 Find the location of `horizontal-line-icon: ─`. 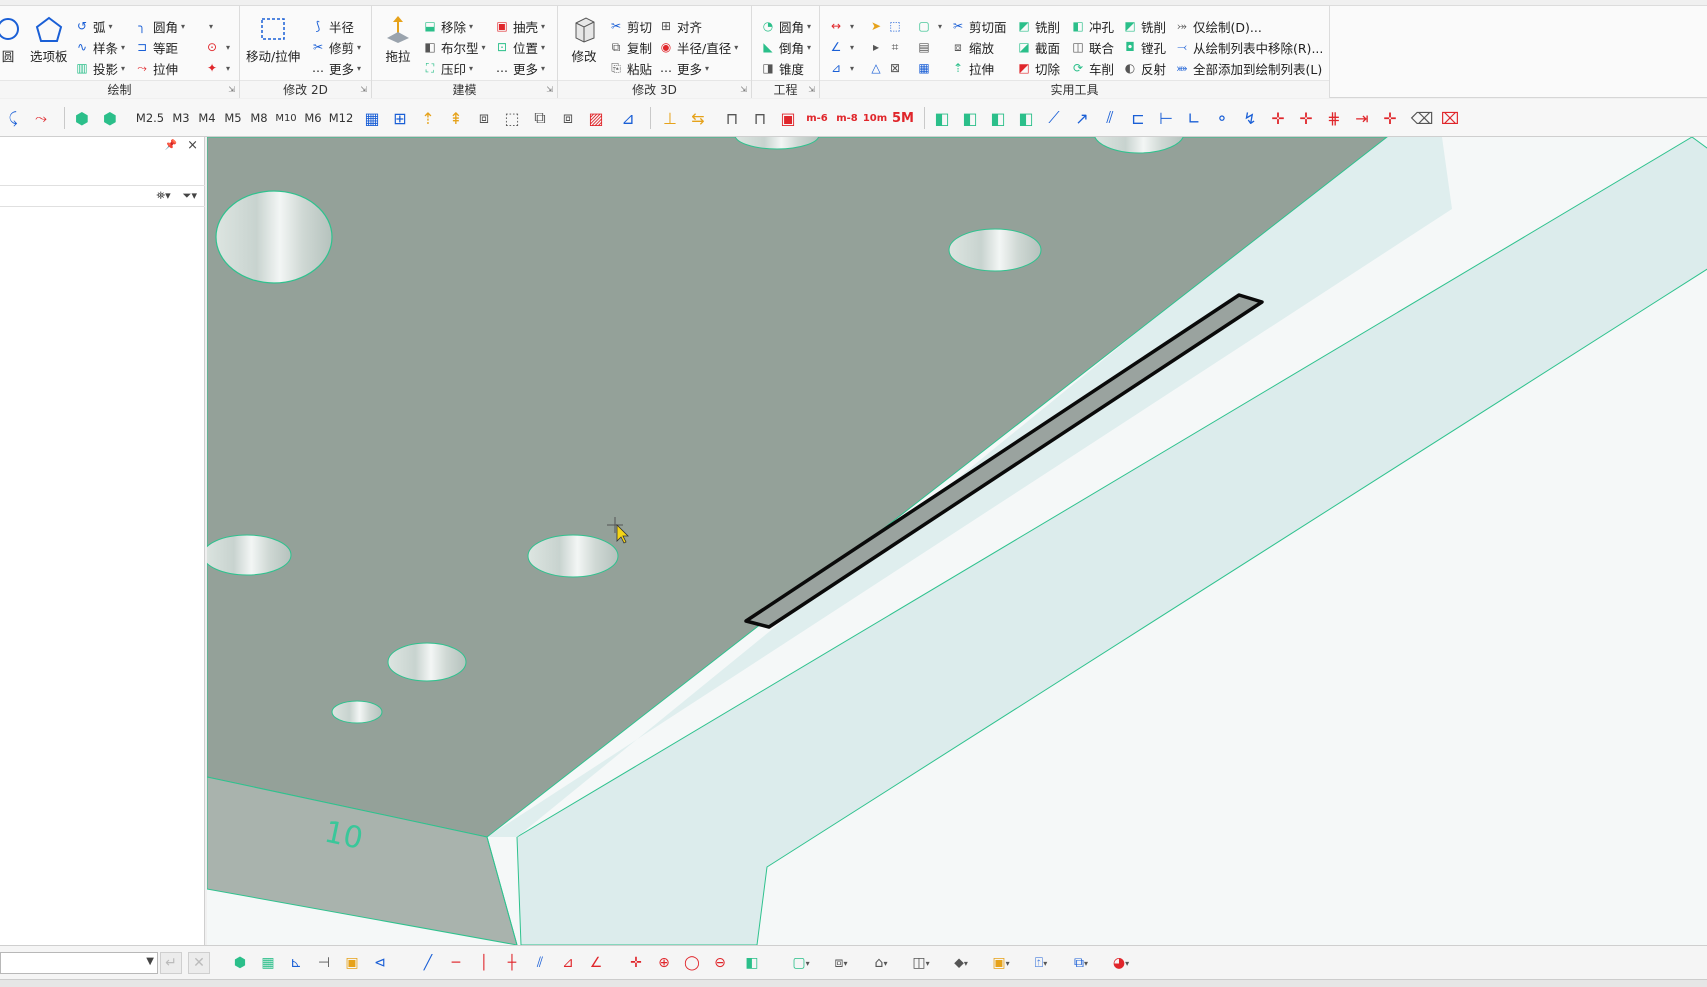

horizontal-line-icon: ─ is located at coordinates (456, 963).